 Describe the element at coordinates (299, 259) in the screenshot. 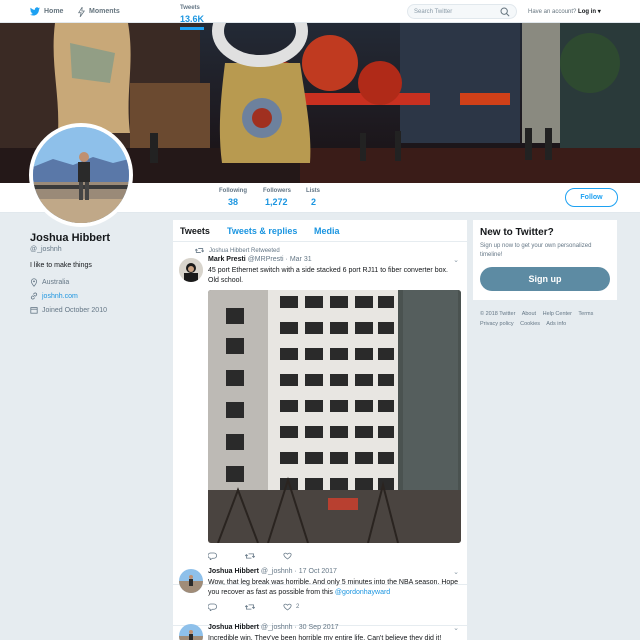

I see `tweet-date: · Mar 31` at that location.